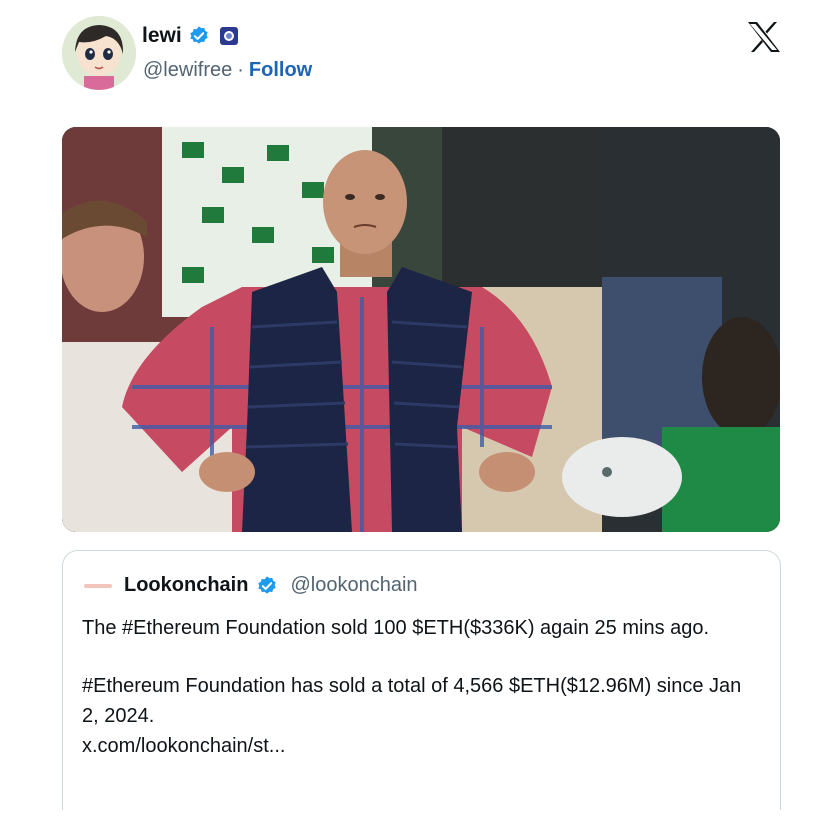 The image size is (828, 817). I want to click on name-row: lewi, so click(190, 36).